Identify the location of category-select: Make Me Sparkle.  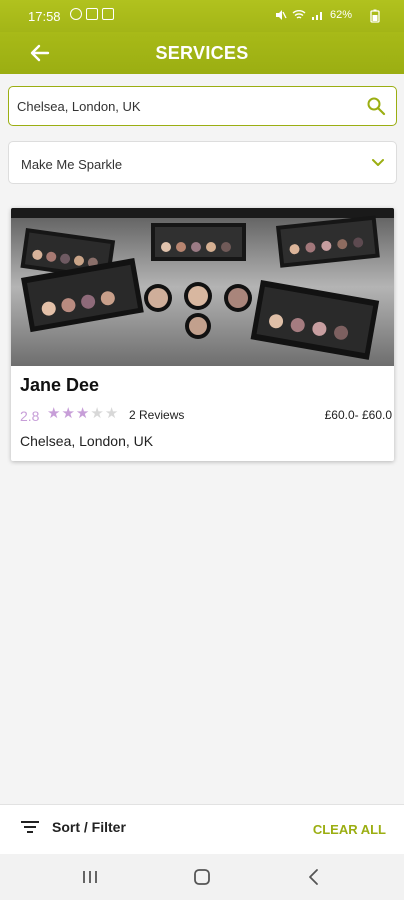
(202, 162).